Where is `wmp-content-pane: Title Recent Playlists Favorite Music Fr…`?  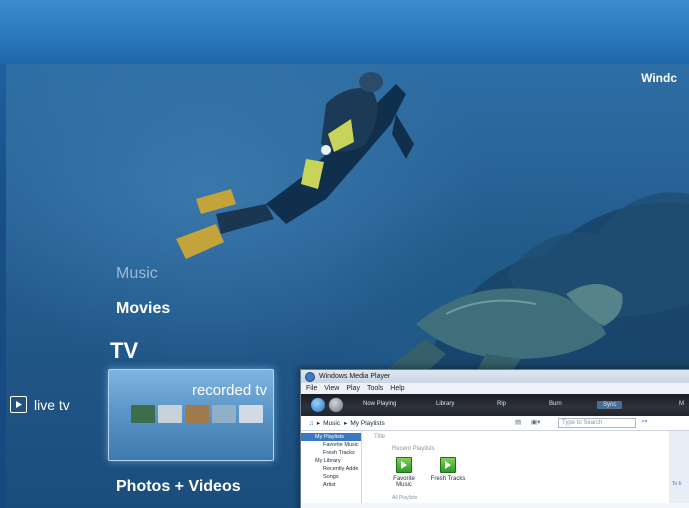 wmp-content-pane: Title Recent Playlists Favorite Music Fr… is located at coordinates (515, 467).